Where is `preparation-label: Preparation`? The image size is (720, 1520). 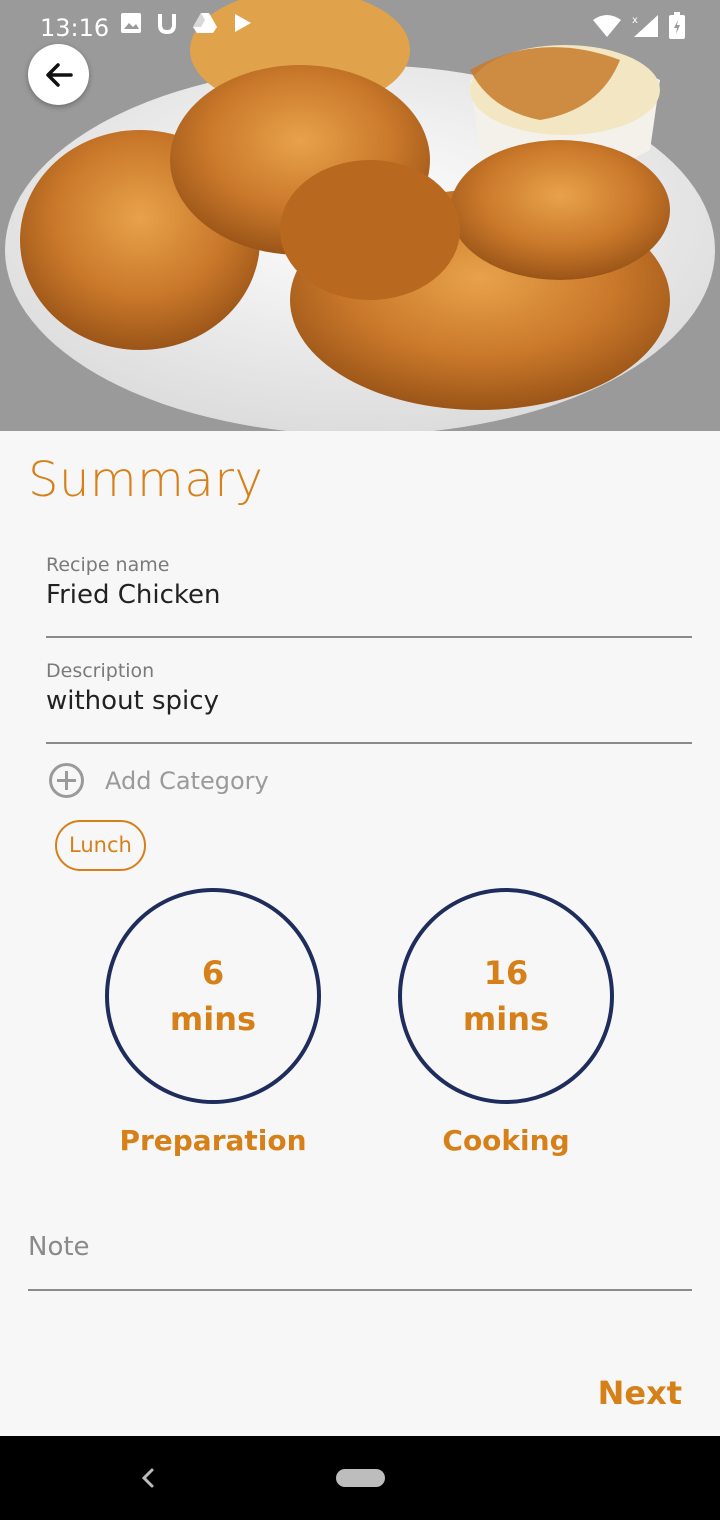
preparation-label: Preparation is located at coordinates (213, 1140).